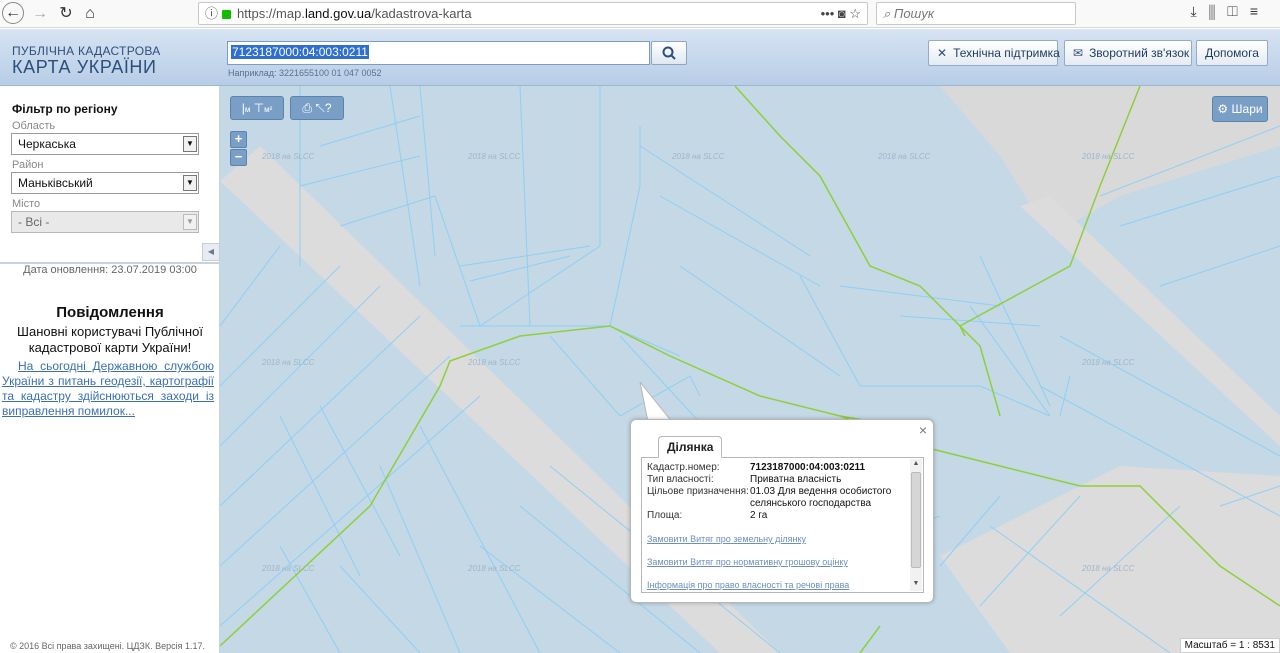  Describe the element at coordinates (1260, 11) in the screenshot. I see `menu-icon: ≡` at that location.